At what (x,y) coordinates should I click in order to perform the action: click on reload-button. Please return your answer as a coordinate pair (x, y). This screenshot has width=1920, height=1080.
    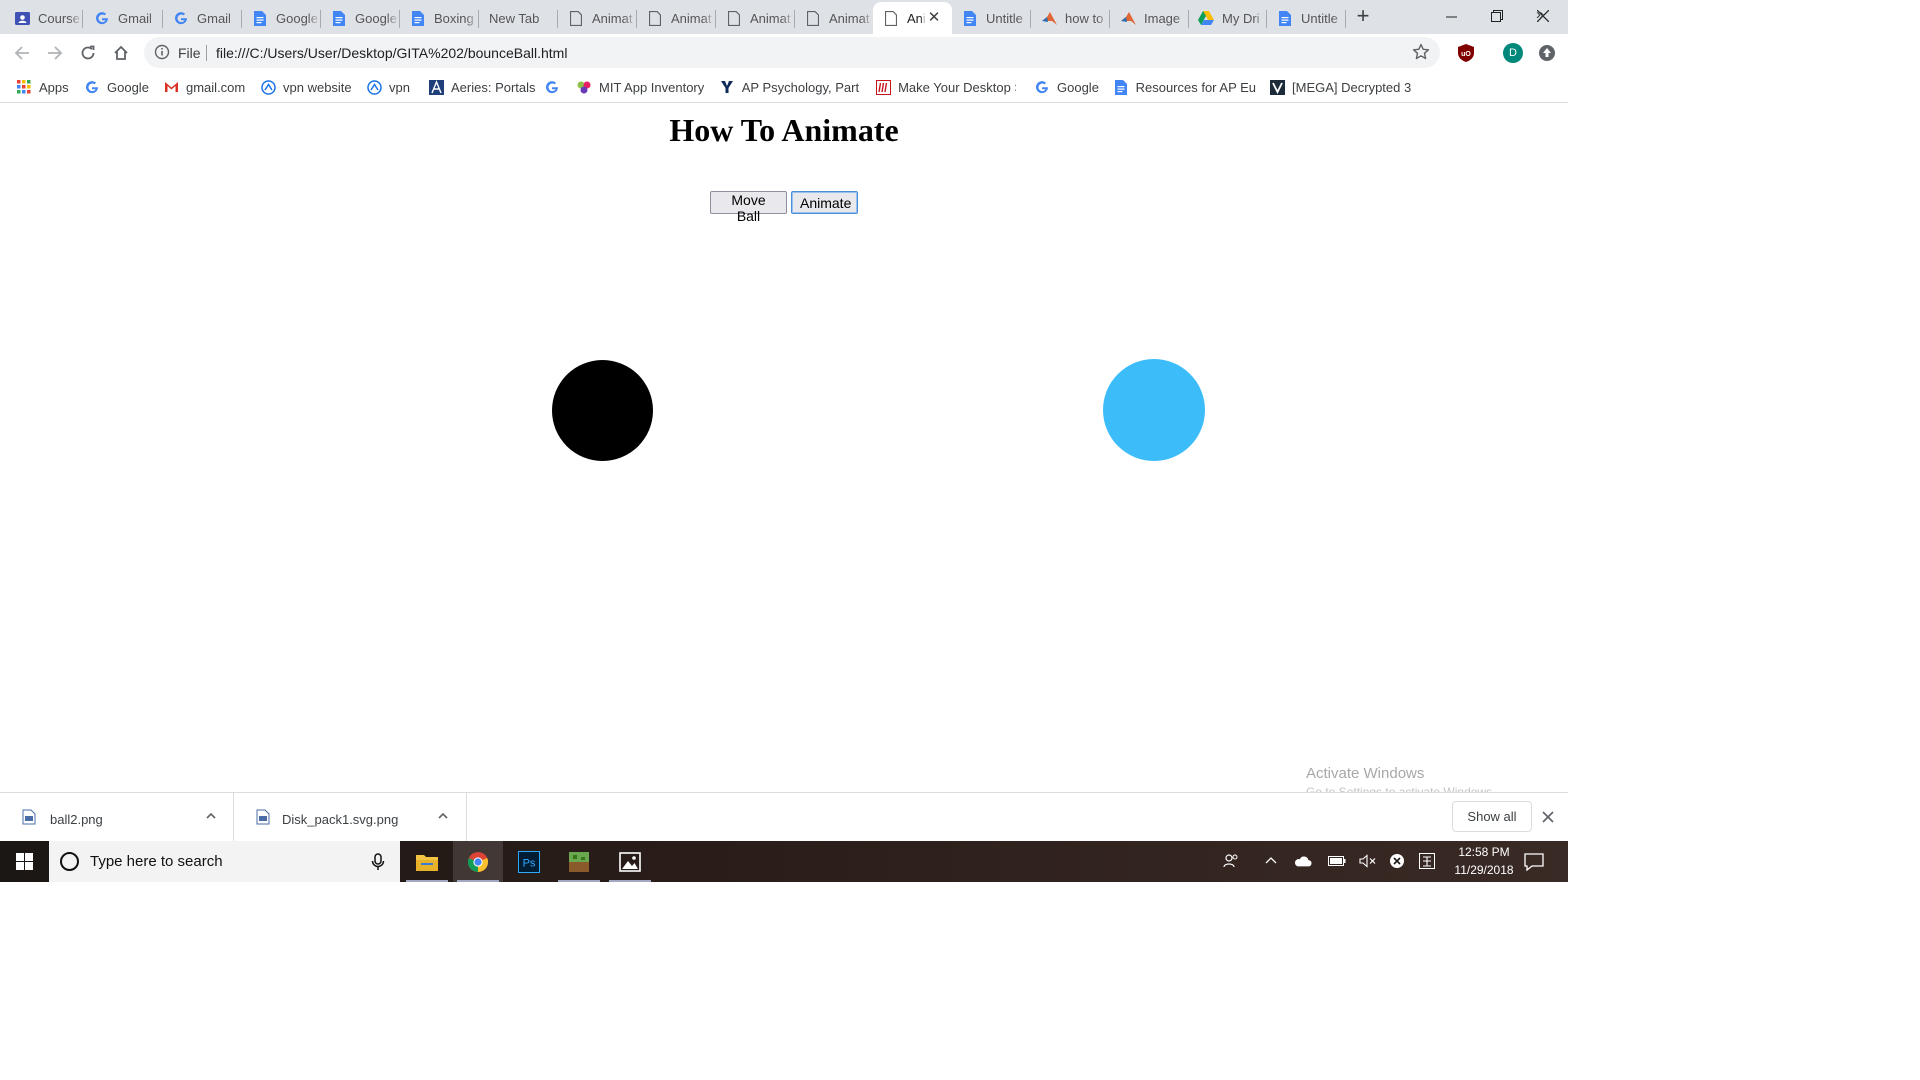
    Looking at the image, I should click on (88, 53).